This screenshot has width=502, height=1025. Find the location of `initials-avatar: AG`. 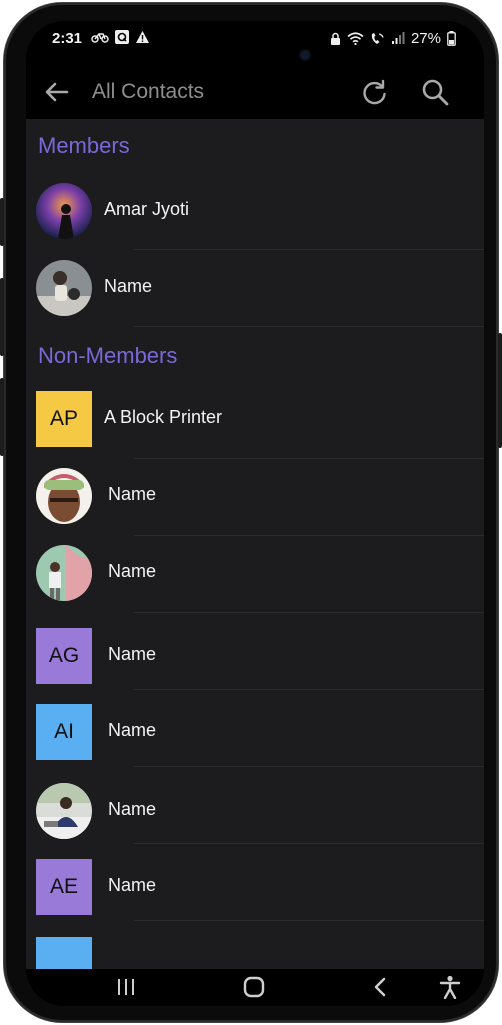

initials-avatar: AG is located at coordinates (64, 656).